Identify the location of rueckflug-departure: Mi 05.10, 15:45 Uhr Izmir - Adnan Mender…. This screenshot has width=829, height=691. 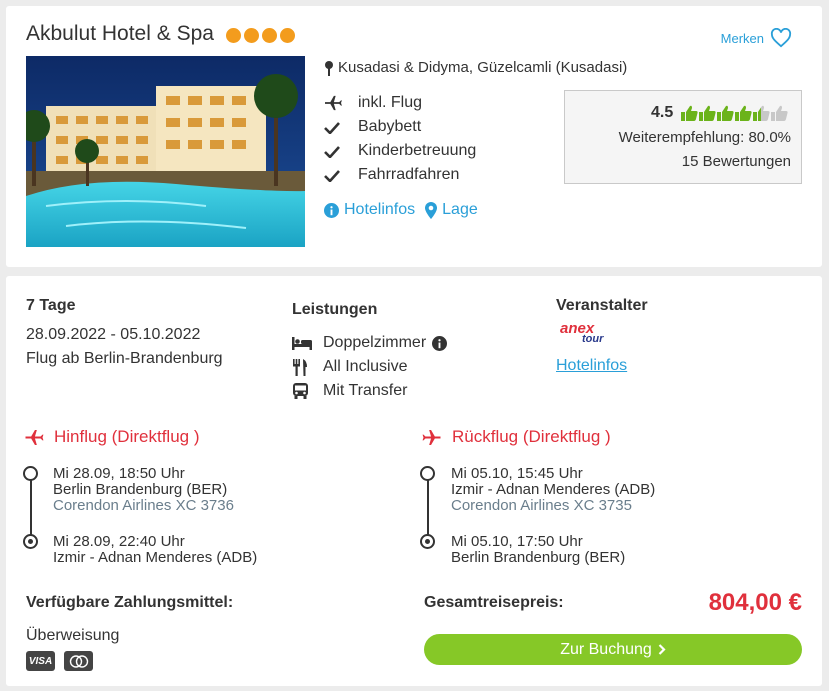
(553, 490).